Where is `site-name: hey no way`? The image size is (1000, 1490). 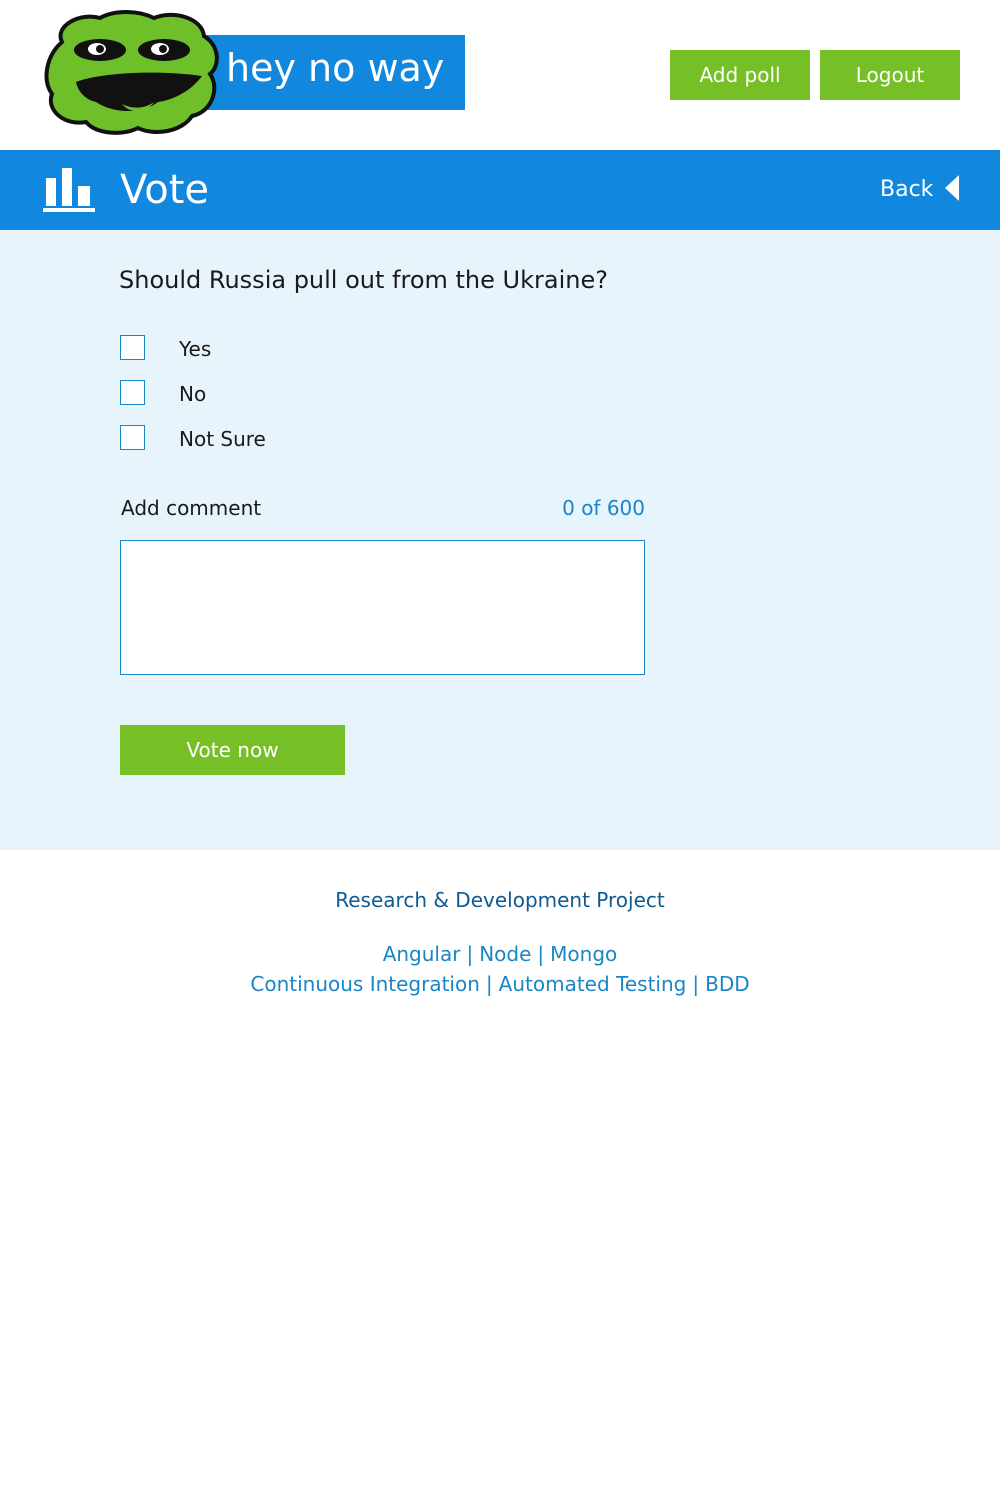 site-name: hey no way is located at coordinates (332, 72).